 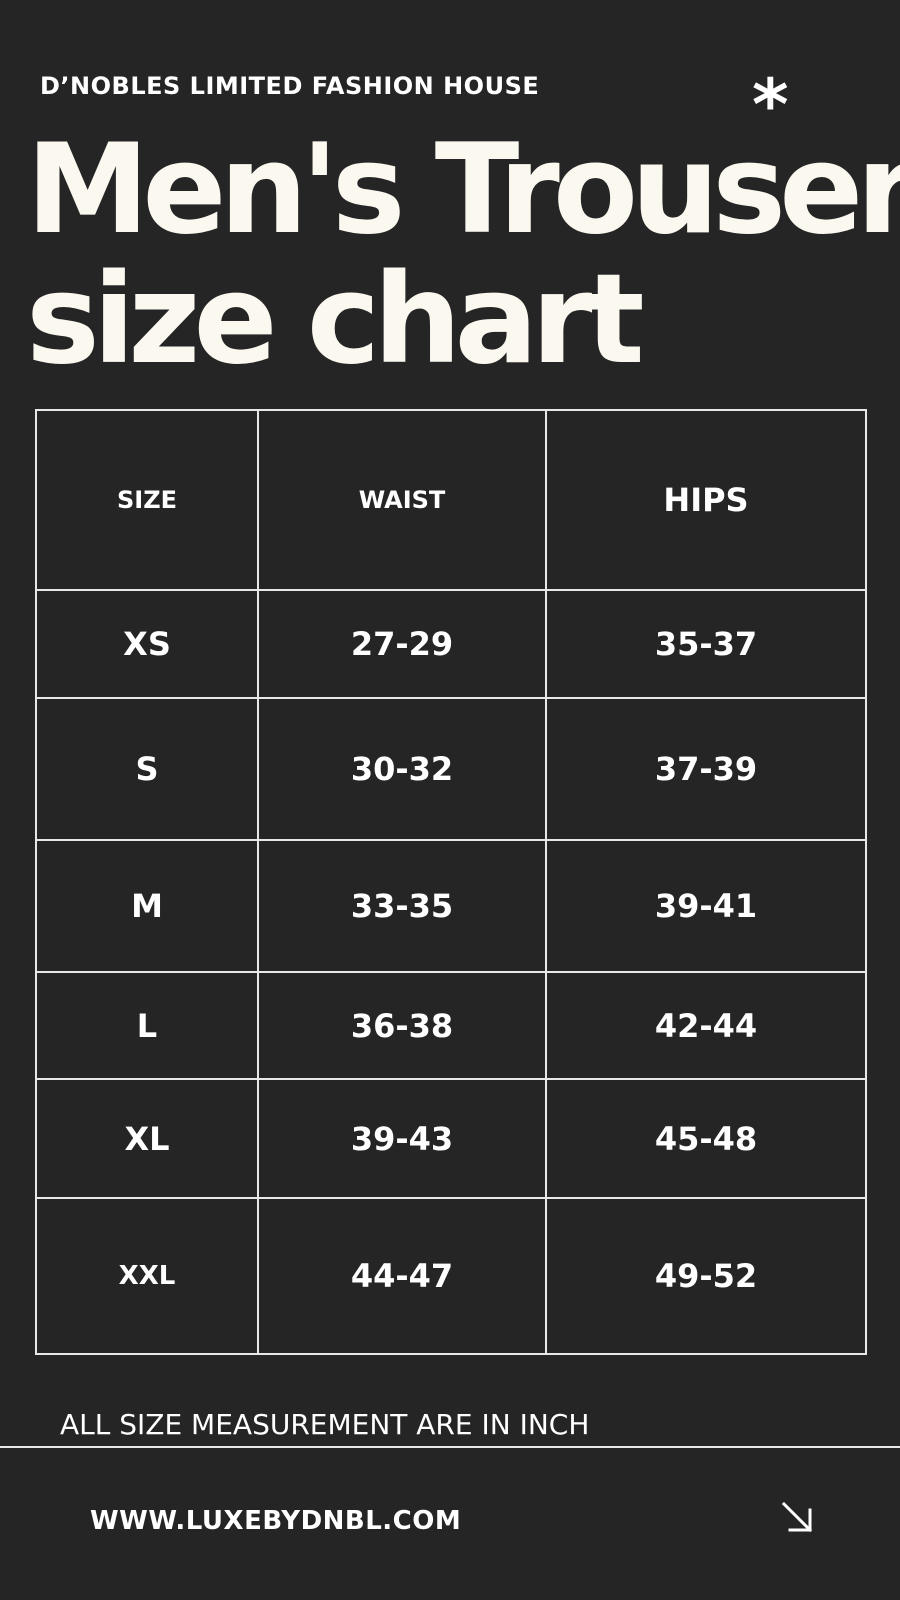 I want to click on header-waist: WAIST, so click(x=402, y=500).